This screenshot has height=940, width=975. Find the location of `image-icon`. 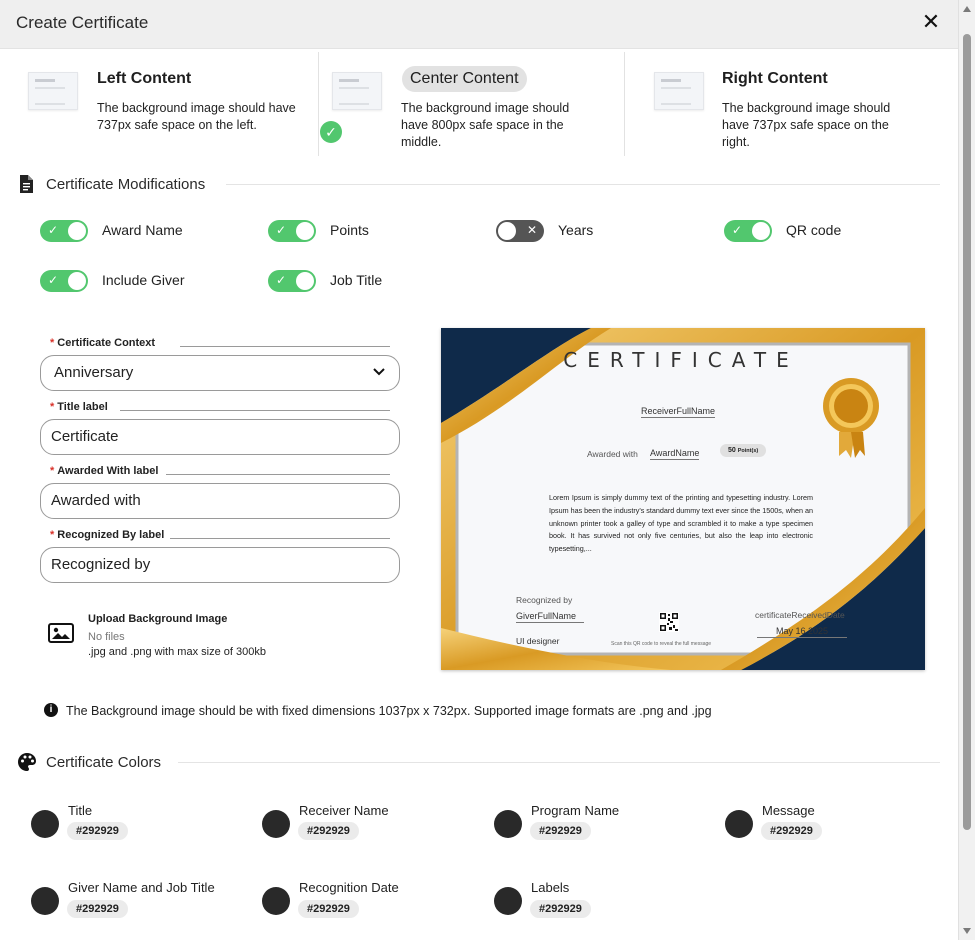

image-icon is located at coordinates (61, 633).